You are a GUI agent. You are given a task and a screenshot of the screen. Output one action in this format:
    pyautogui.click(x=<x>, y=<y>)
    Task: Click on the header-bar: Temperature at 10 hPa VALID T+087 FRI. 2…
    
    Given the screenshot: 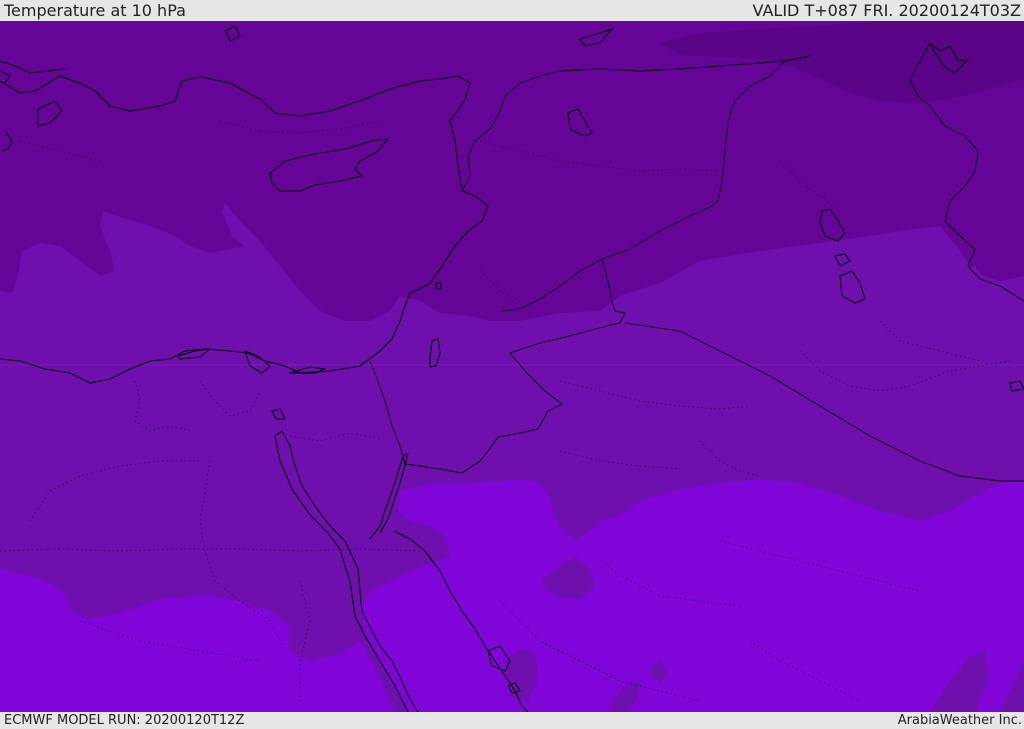 What is the action you would take?
    pyautogui.click(x=512, y=10)
    